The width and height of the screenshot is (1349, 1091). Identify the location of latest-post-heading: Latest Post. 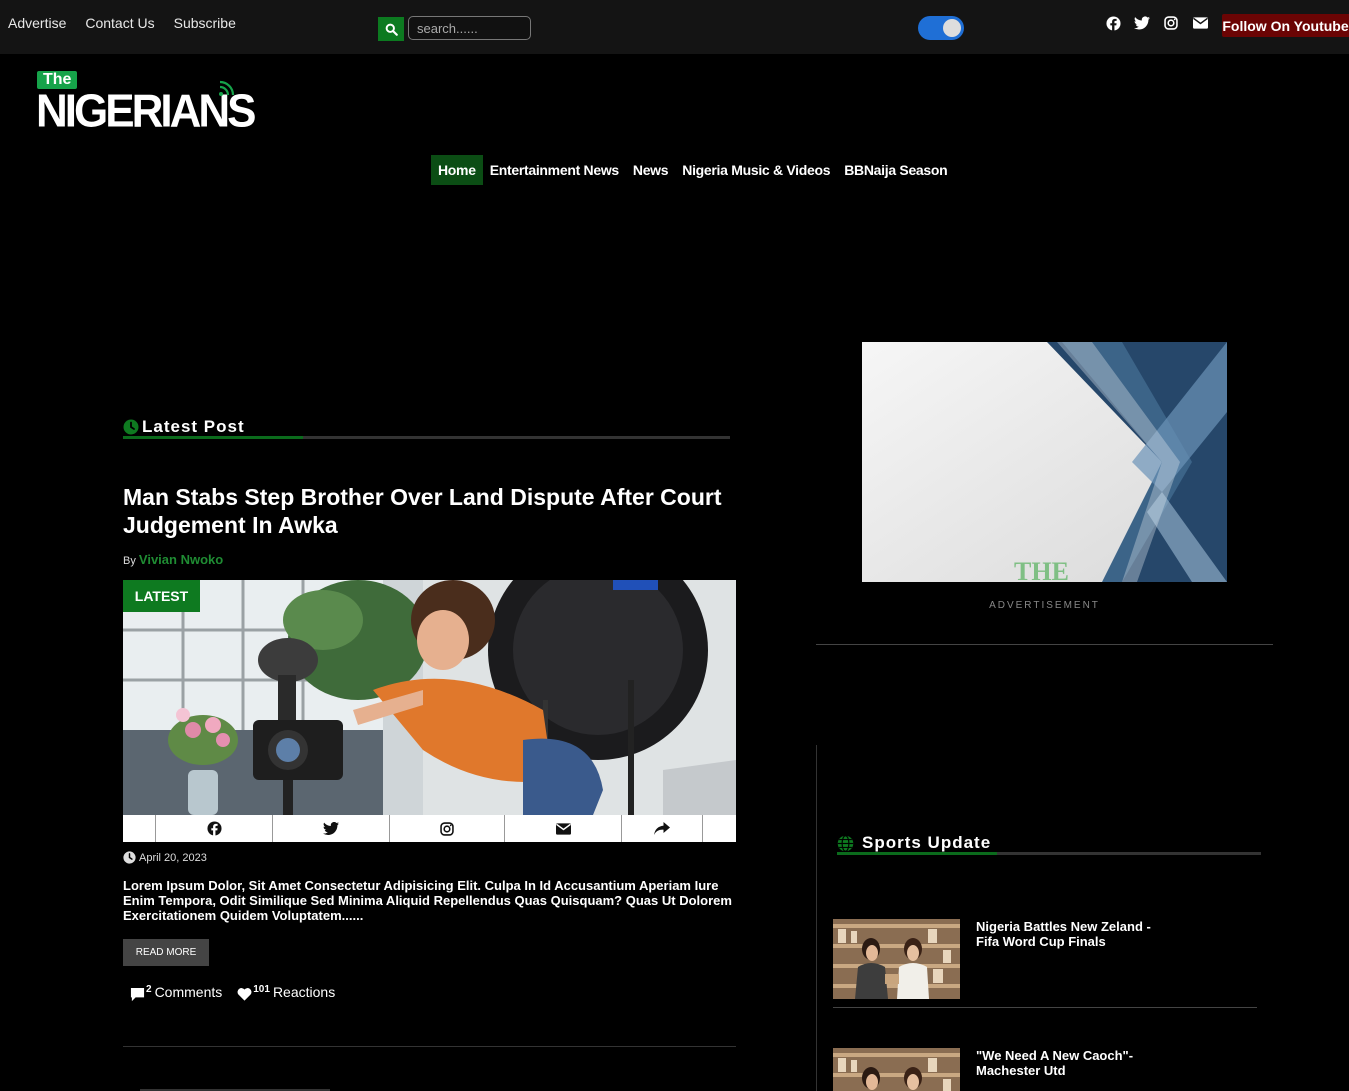
(193, 426).